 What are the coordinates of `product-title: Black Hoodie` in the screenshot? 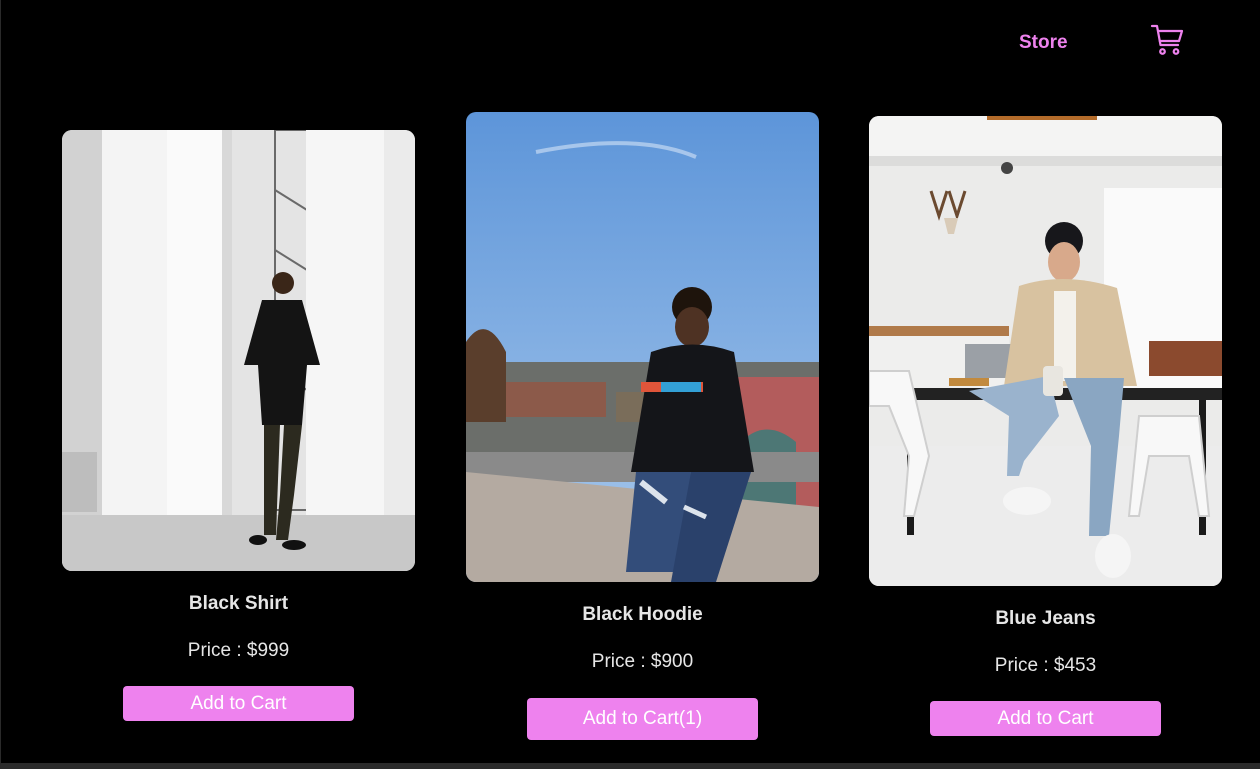 It's located at (642, 614).